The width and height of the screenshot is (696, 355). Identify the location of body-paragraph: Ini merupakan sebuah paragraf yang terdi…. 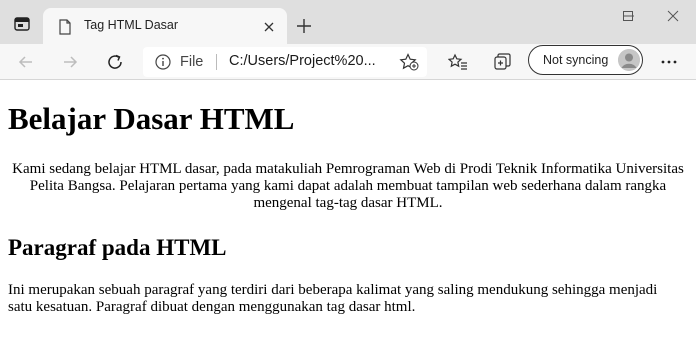
(333, 298).